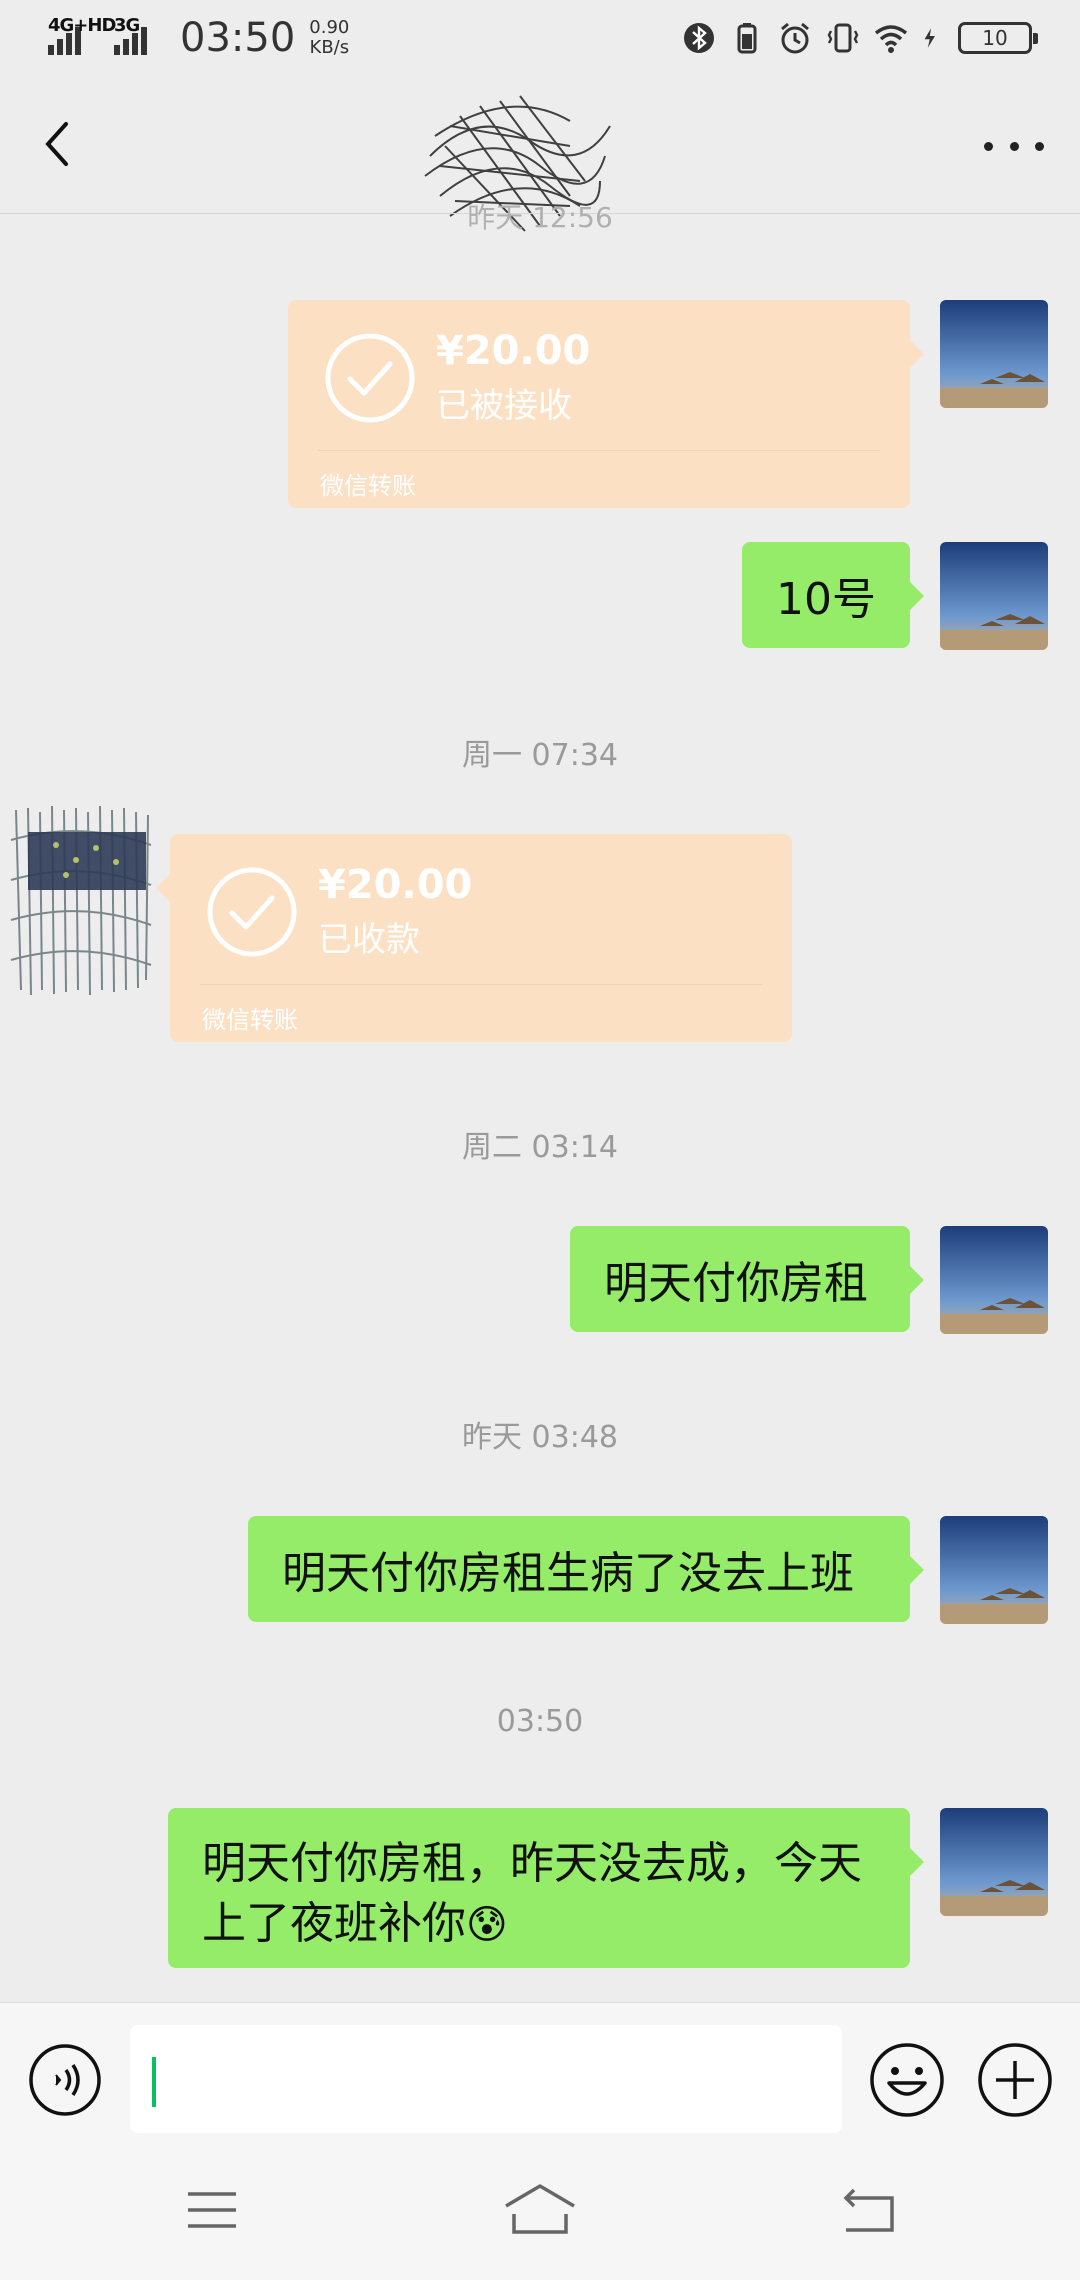 Image resolution: width=1080 pixels, height=2280 pixels. Describe the element at coordinates (474, 938) in the screenshot. I see `transfer-card-received: ¥20.00 已收款 微信转账` at that location.